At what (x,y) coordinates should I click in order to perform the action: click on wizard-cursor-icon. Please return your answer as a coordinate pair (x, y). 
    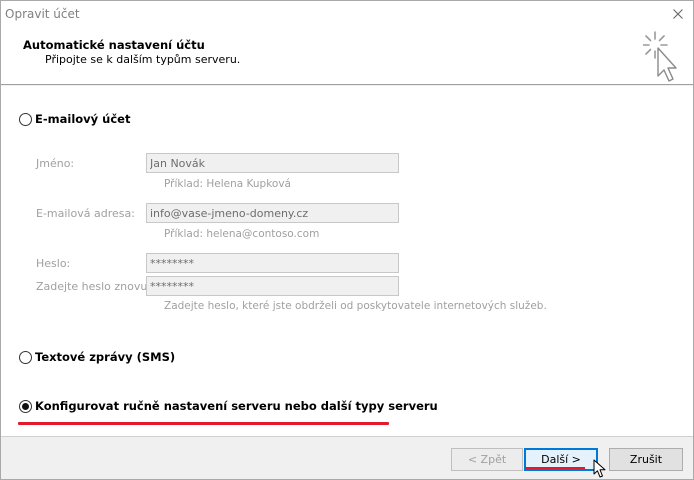
    Looking at the image, I should click on (660, 56).